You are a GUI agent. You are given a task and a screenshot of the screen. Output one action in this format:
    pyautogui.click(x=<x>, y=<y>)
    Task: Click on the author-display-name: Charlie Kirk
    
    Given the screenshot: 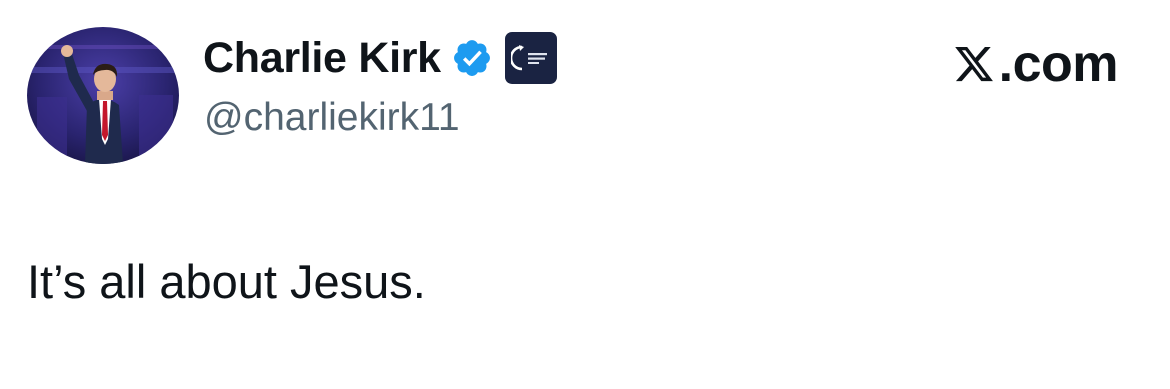 What is the action you would take?
    pyautogui.click(x=322, y=58)
    